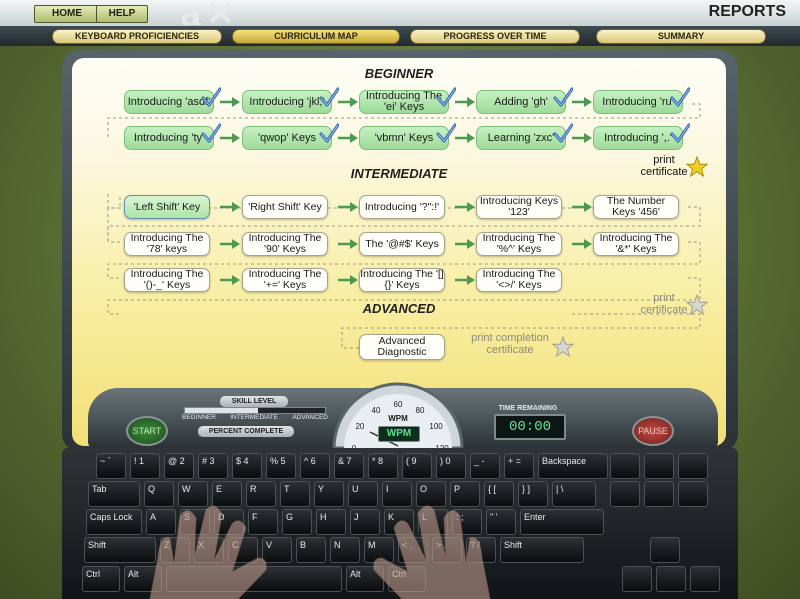  I want to click on keyboard-key: G, so click(297, 522).